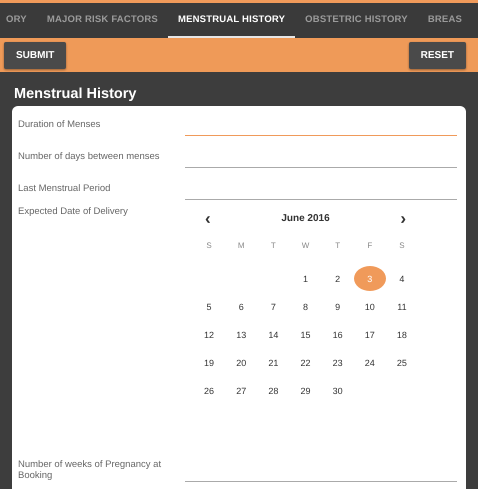 Image resolution: width=478 pixels, height=489 pixels. What do you see at coordinates (402, 278) in the screenshot?
I see `calendar-day: 4` at bounding box center [402, 278].